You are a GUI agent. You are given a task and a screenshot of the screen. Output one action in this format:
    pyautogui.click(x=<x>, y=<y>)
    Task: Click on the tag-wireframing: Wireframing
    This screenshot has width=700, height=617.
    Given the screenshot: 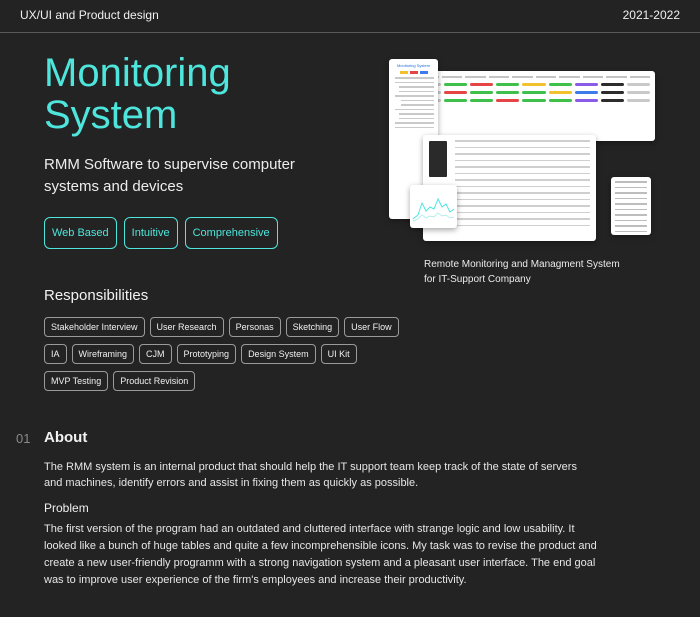 What is the action you would take?
    pyautogui.click(x=103, y=354)
    